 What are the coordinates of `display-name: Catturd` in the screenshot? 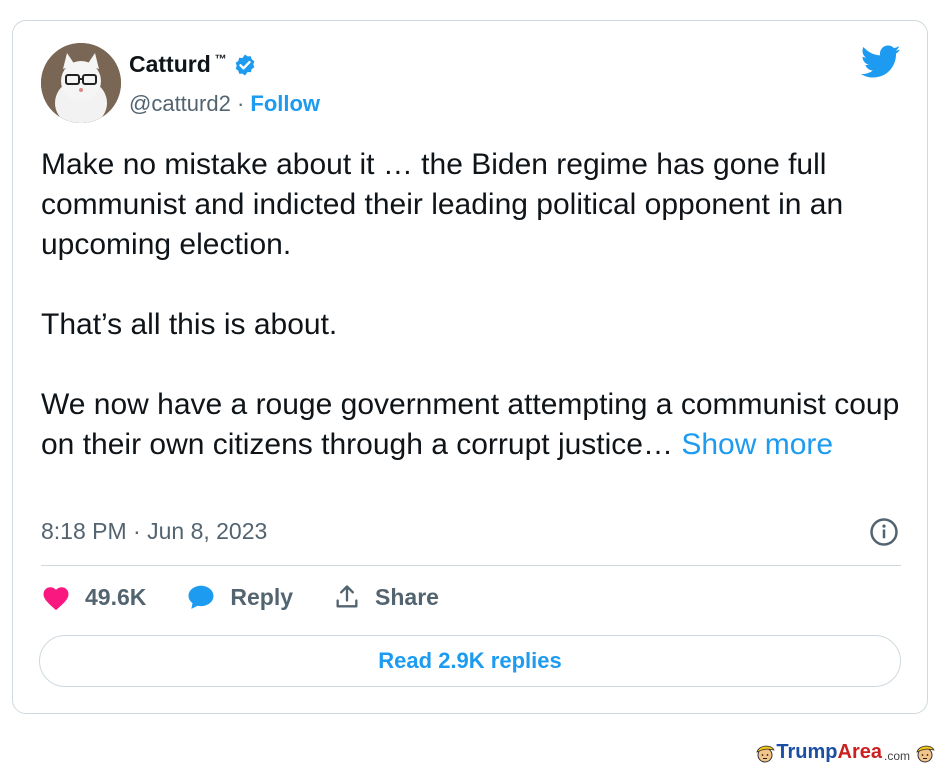 It's located at (170, 64).